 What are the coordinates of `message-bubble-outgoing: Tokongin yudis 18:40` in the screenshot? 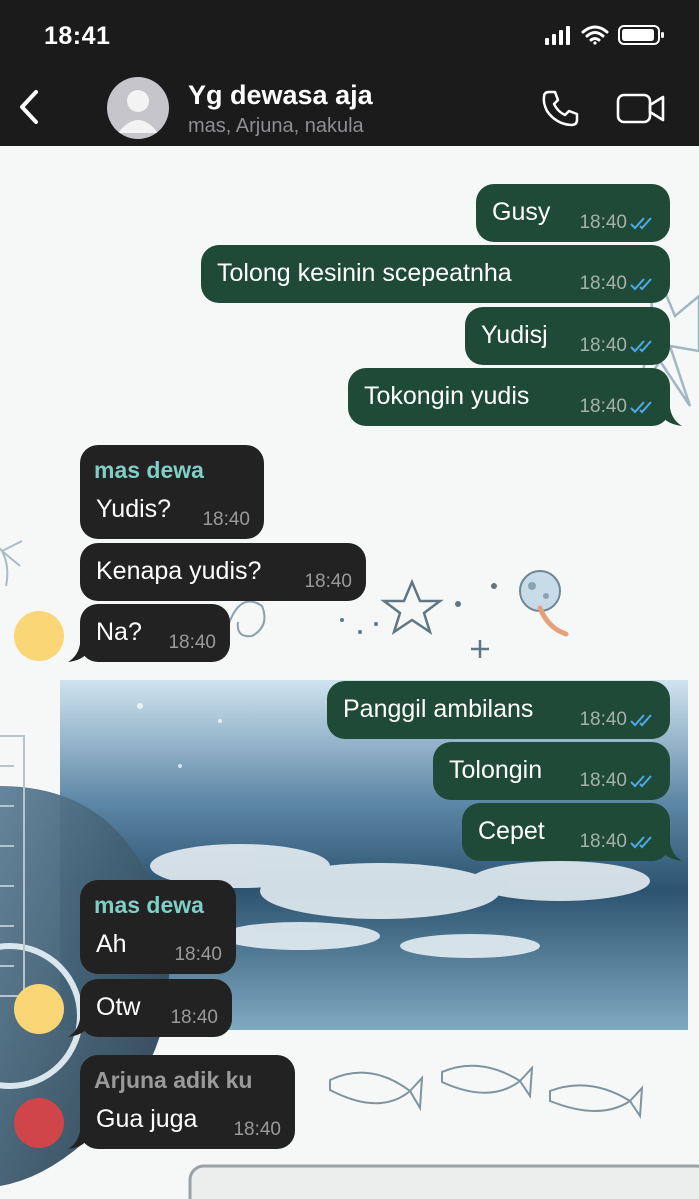 It's located at (509, 397).